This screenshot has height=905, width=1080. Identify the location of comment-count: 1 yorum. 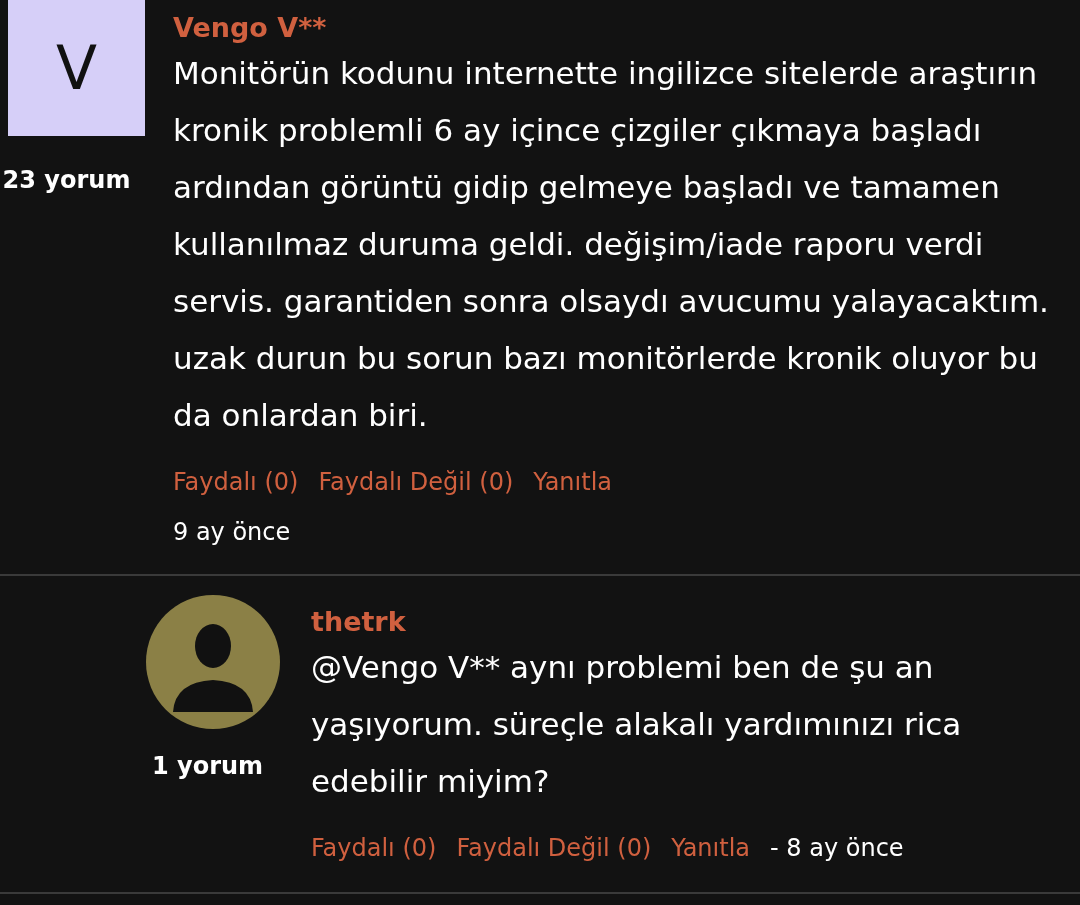
(207, 766).